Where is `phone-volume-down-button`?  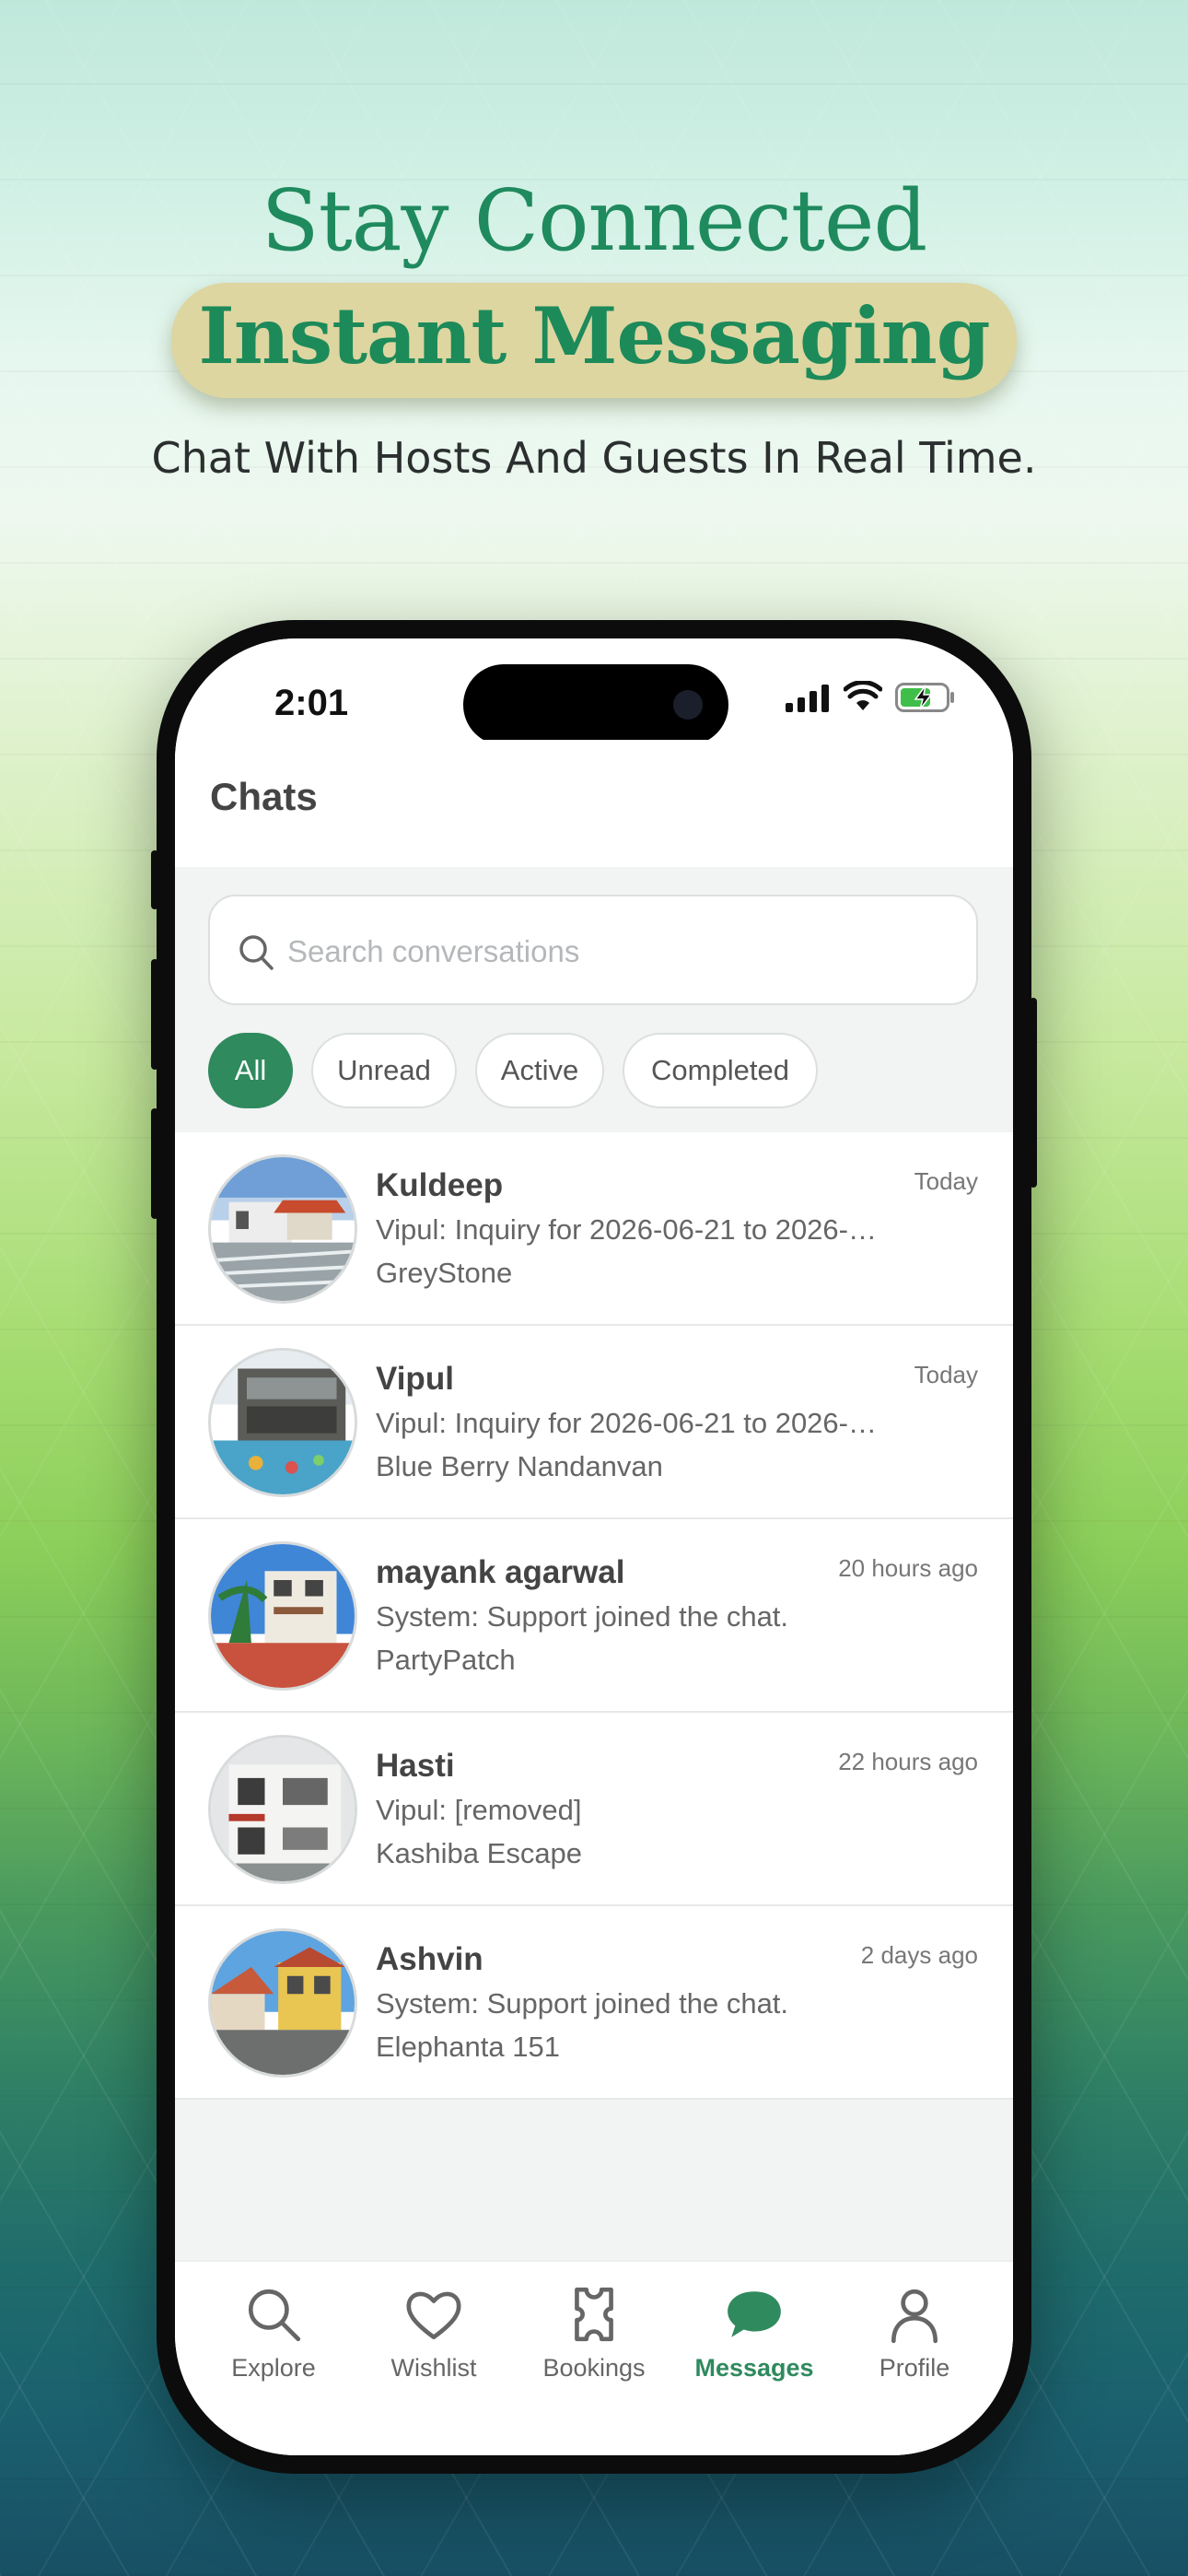 phone-volume-down-button is located at coordinates (154, 1163).